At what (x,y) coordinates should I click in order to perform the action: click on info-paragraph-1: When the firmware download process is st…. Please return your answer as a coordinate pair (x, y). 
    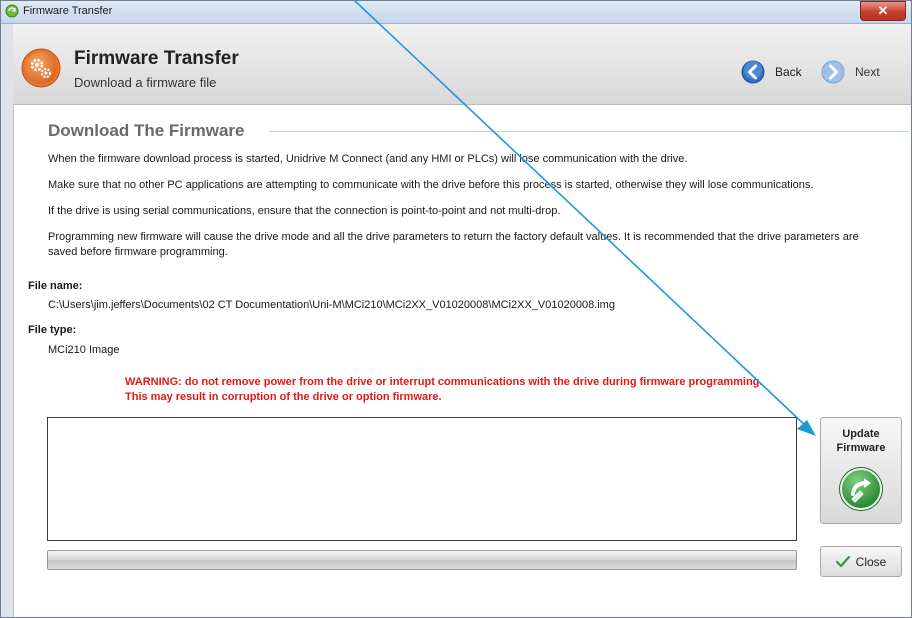
    Looking at the image, I should click on (368, 159).